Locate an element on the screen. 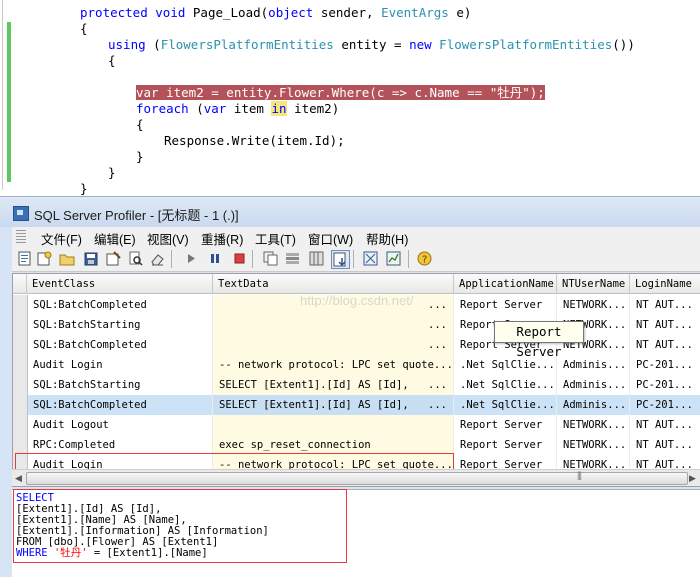 The width and height of the screenshot is (700, 578). new-trace-icon is located at coordinates (24, 258).